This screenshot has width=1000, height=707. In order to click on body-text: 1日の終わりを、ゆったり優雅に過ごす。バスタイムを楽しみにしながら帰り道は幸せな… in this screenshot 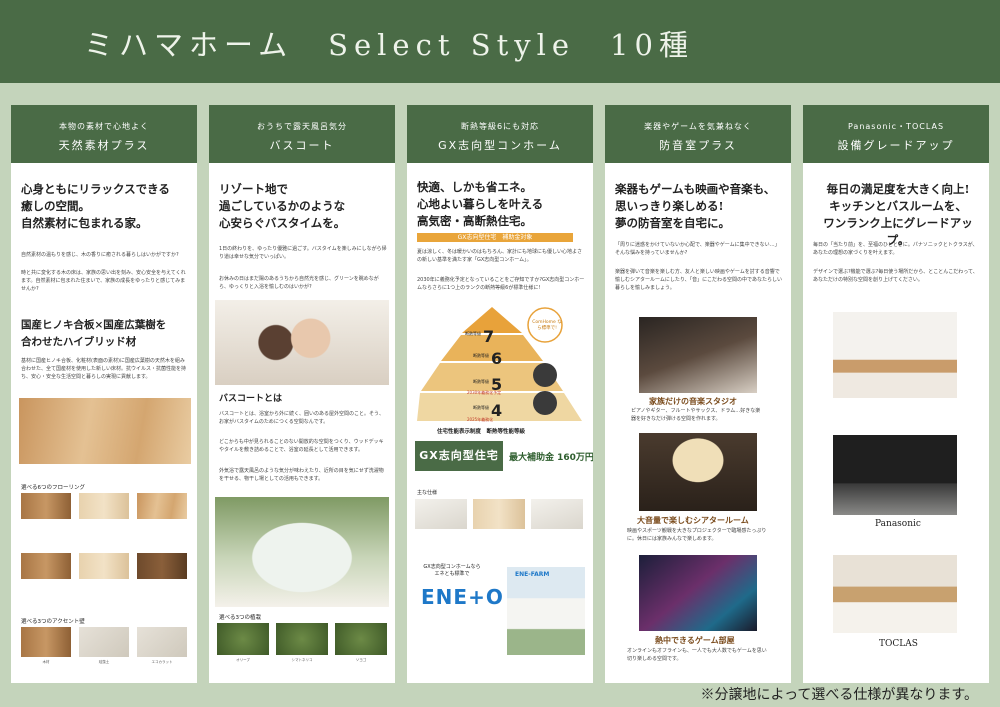, I will do `click(303, 253)`.